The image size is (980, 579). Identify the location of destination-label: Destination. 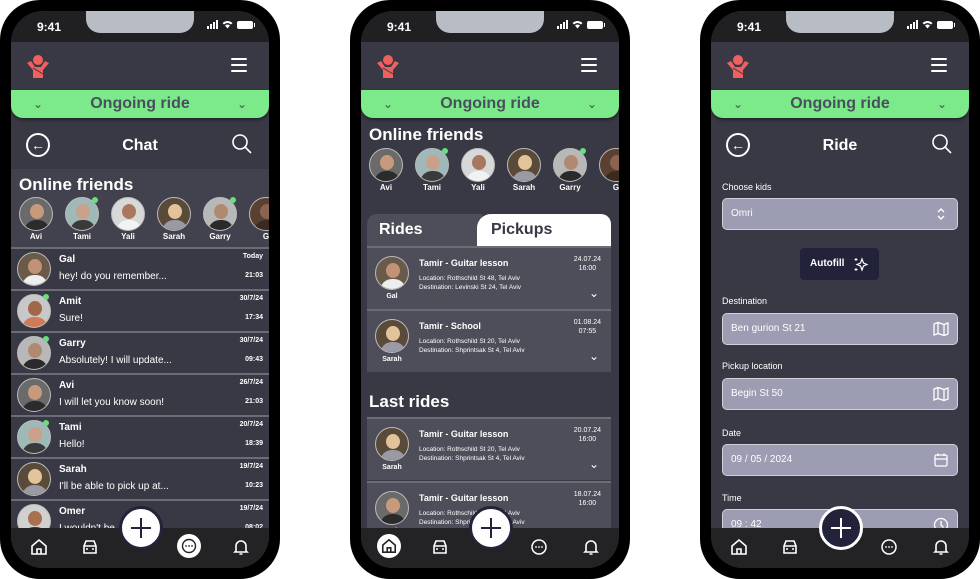
(745, 301).